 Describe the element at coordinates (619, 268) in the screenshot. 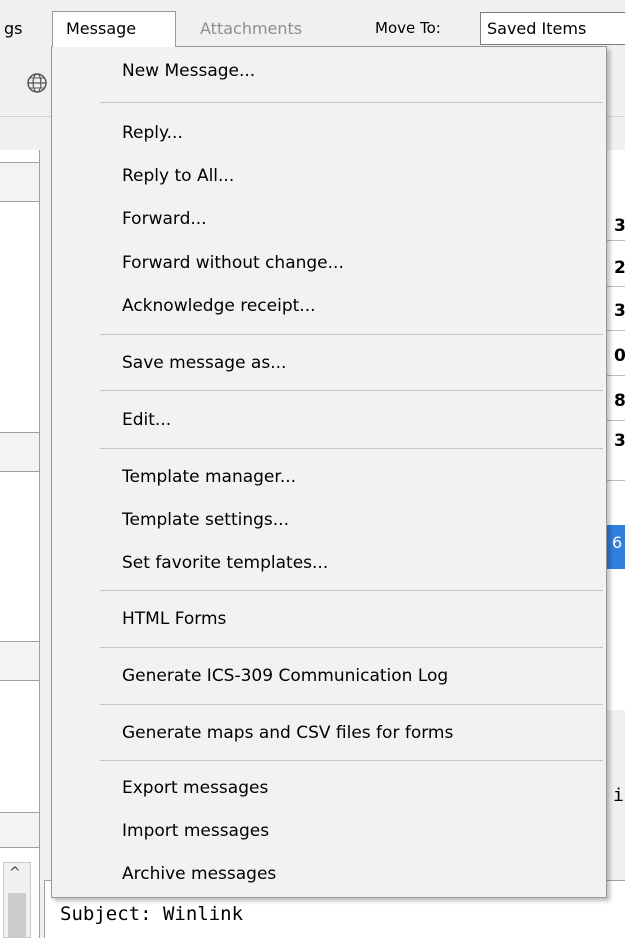

I see `list-row-partial: 2` at that location.